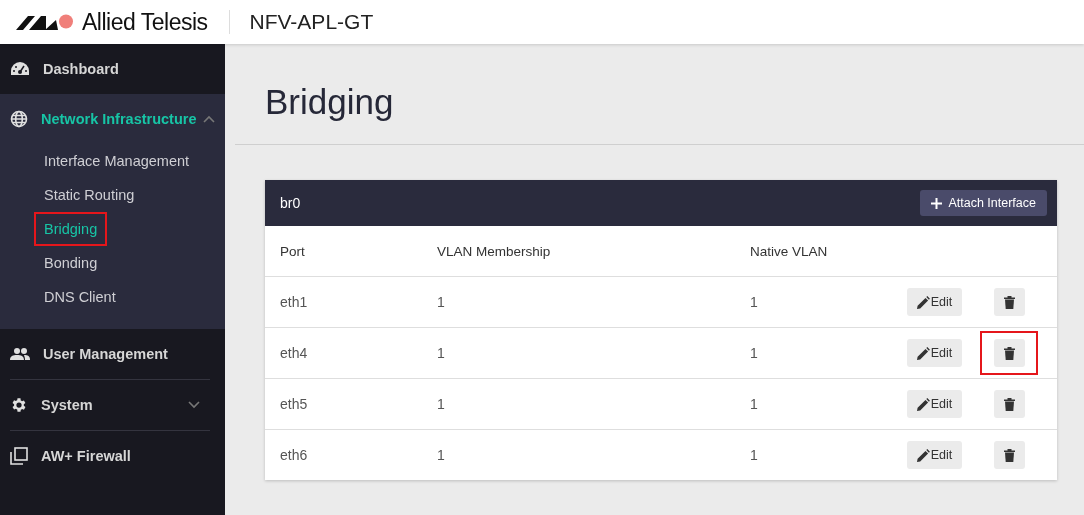 This screenshot has width=1084, height=515. Describe the element at coordinates (20, 354) in the screenshot. I see `users-icon` at that location.